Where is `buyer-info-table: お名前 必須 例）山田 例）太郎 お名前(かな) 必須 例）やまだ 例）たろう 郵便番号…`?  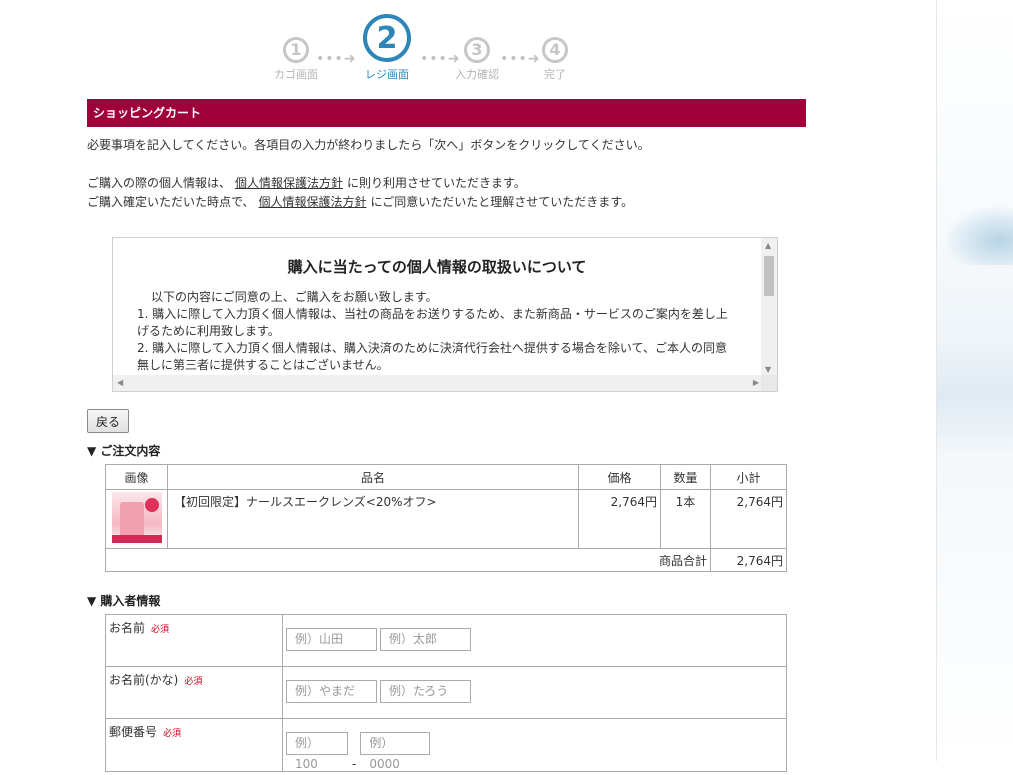
buyer-info-table: お名前 必須 例）山田 例）太郎 お名前(かな) 必須 例）やまだ 例）たろう 郵便番号… is located at coordinates (446, 693).